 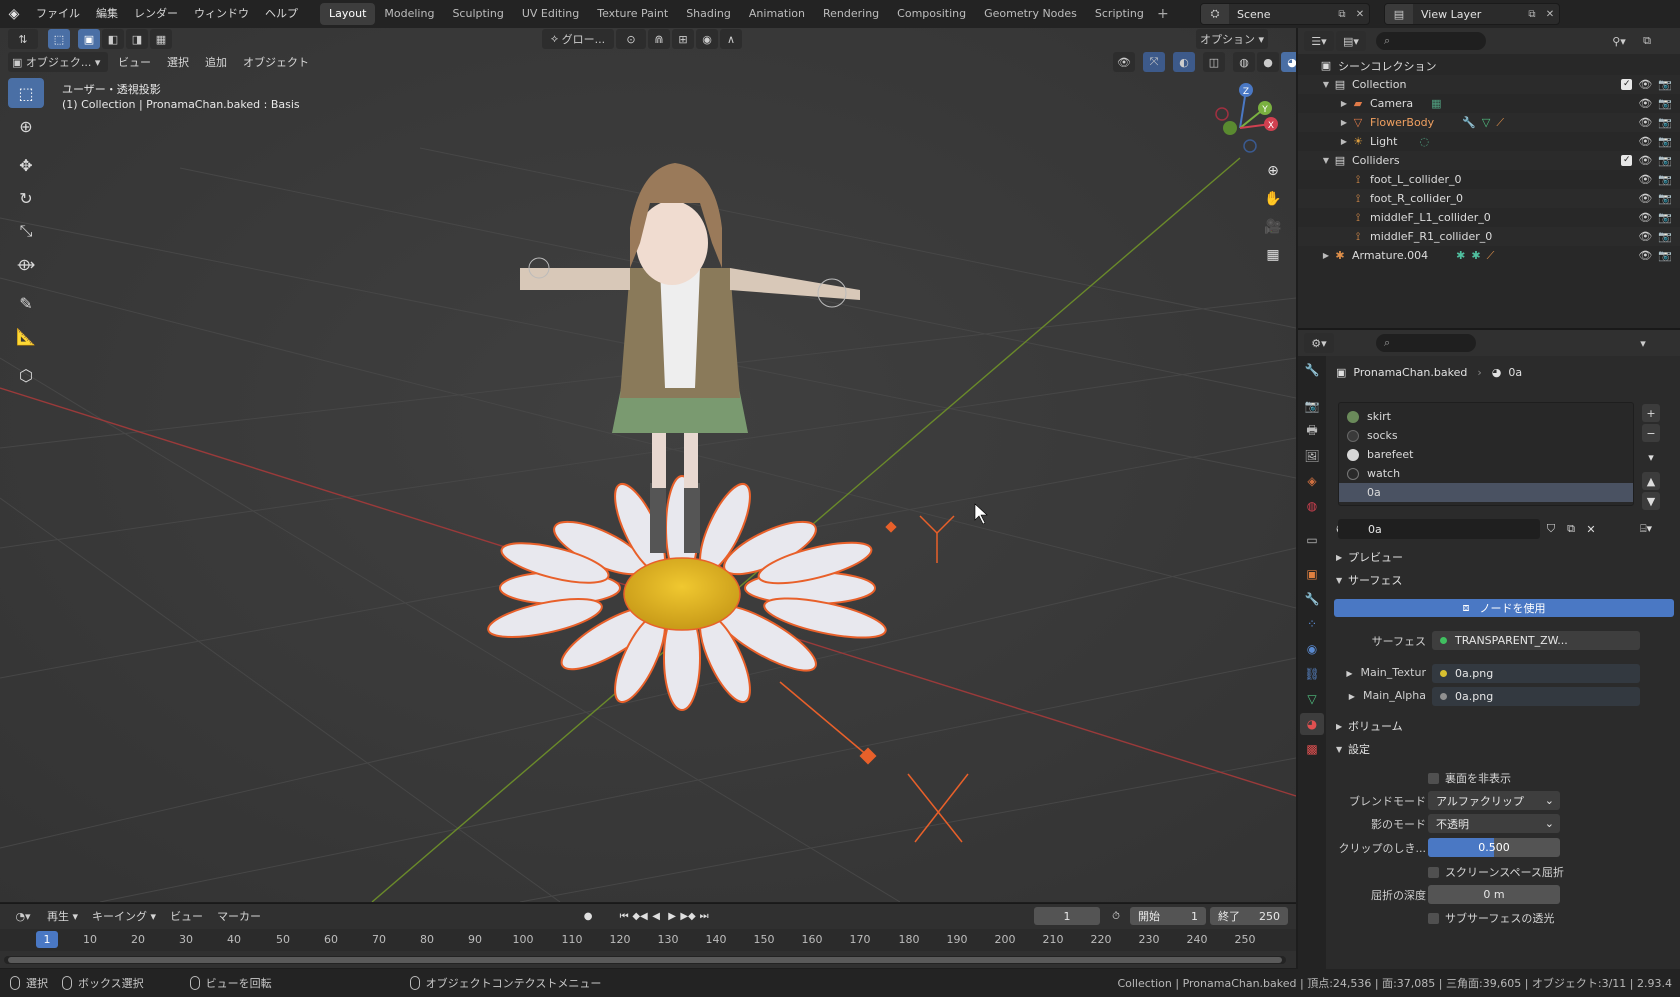 I want to click on mode-dropdown: ▣ オブジェク... ▾, so click(x=58, y=62).